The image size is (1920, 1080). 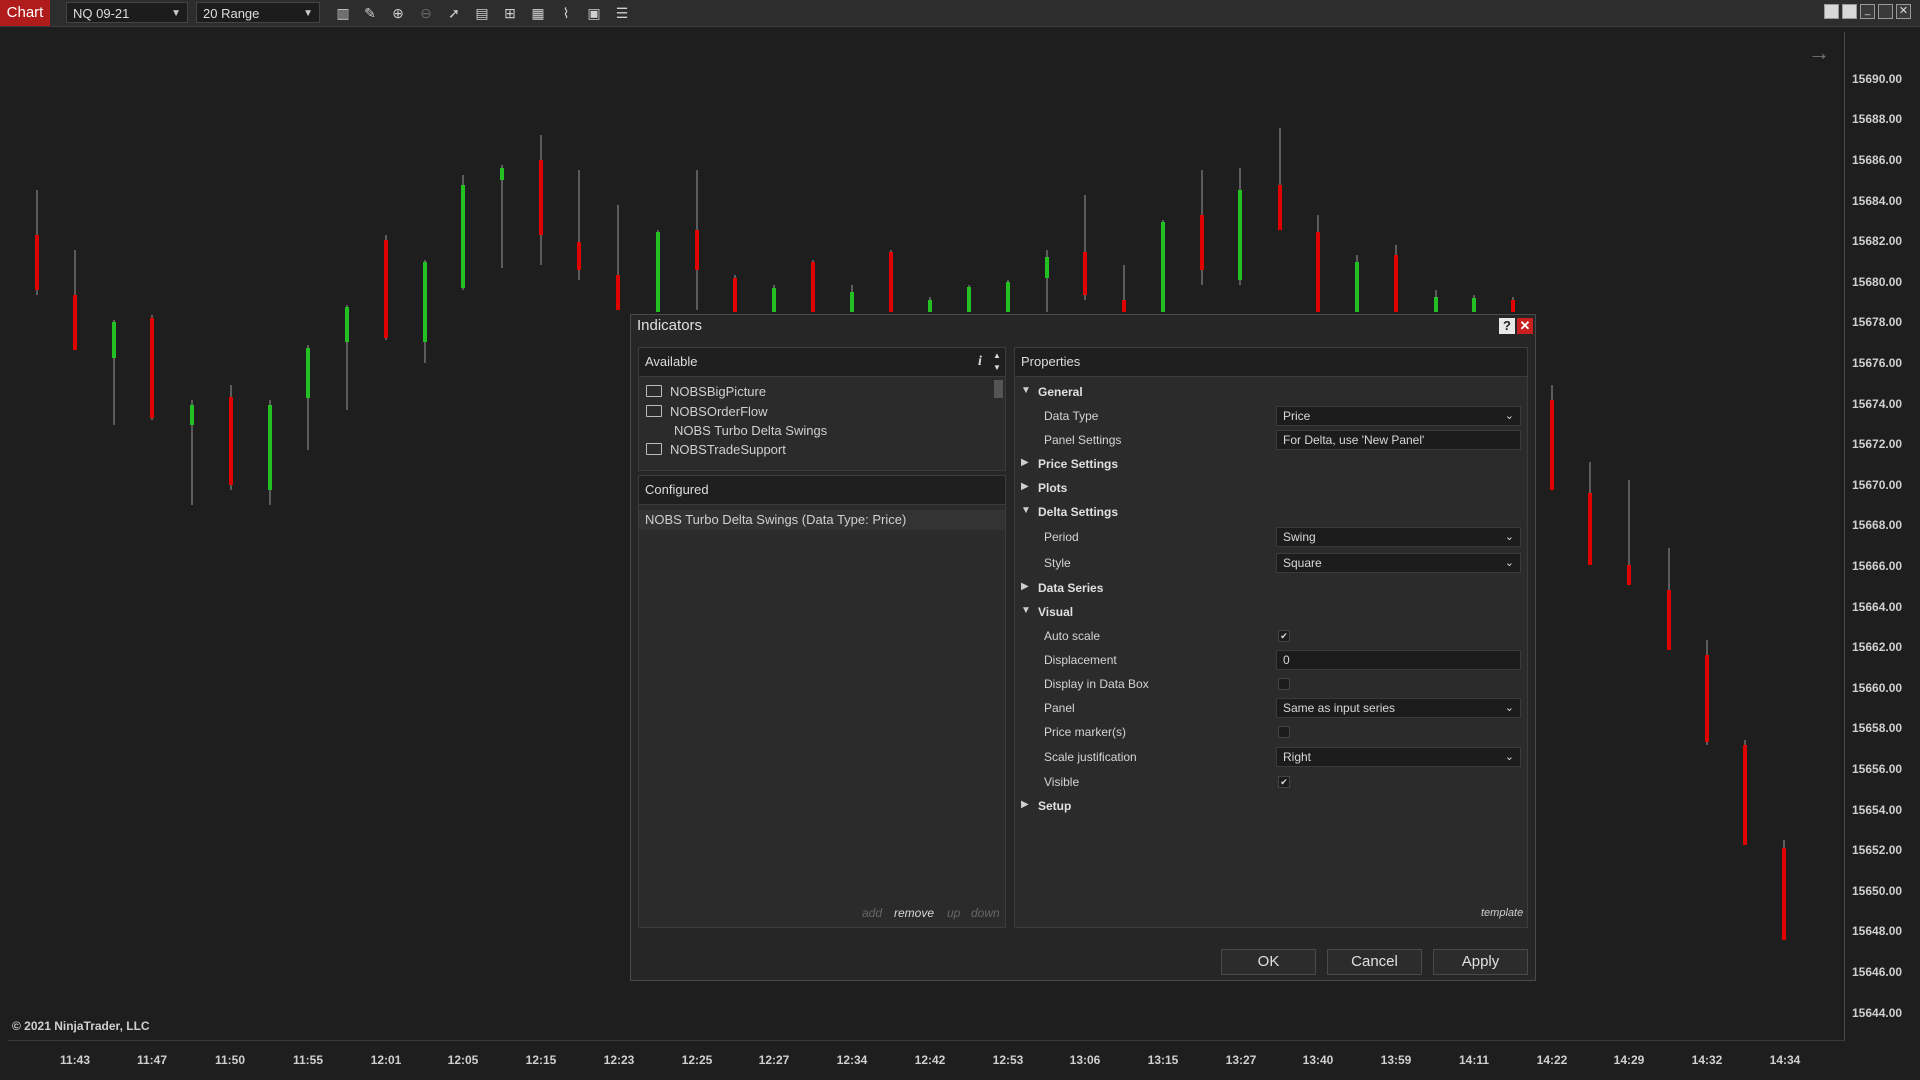 What do you see at coordinates (750, 430) in the screenshot?
I see `available-item-nobs-turbo-delta-swings: NOBS Turbo Delta Swings` at bounding box center [750, 430].